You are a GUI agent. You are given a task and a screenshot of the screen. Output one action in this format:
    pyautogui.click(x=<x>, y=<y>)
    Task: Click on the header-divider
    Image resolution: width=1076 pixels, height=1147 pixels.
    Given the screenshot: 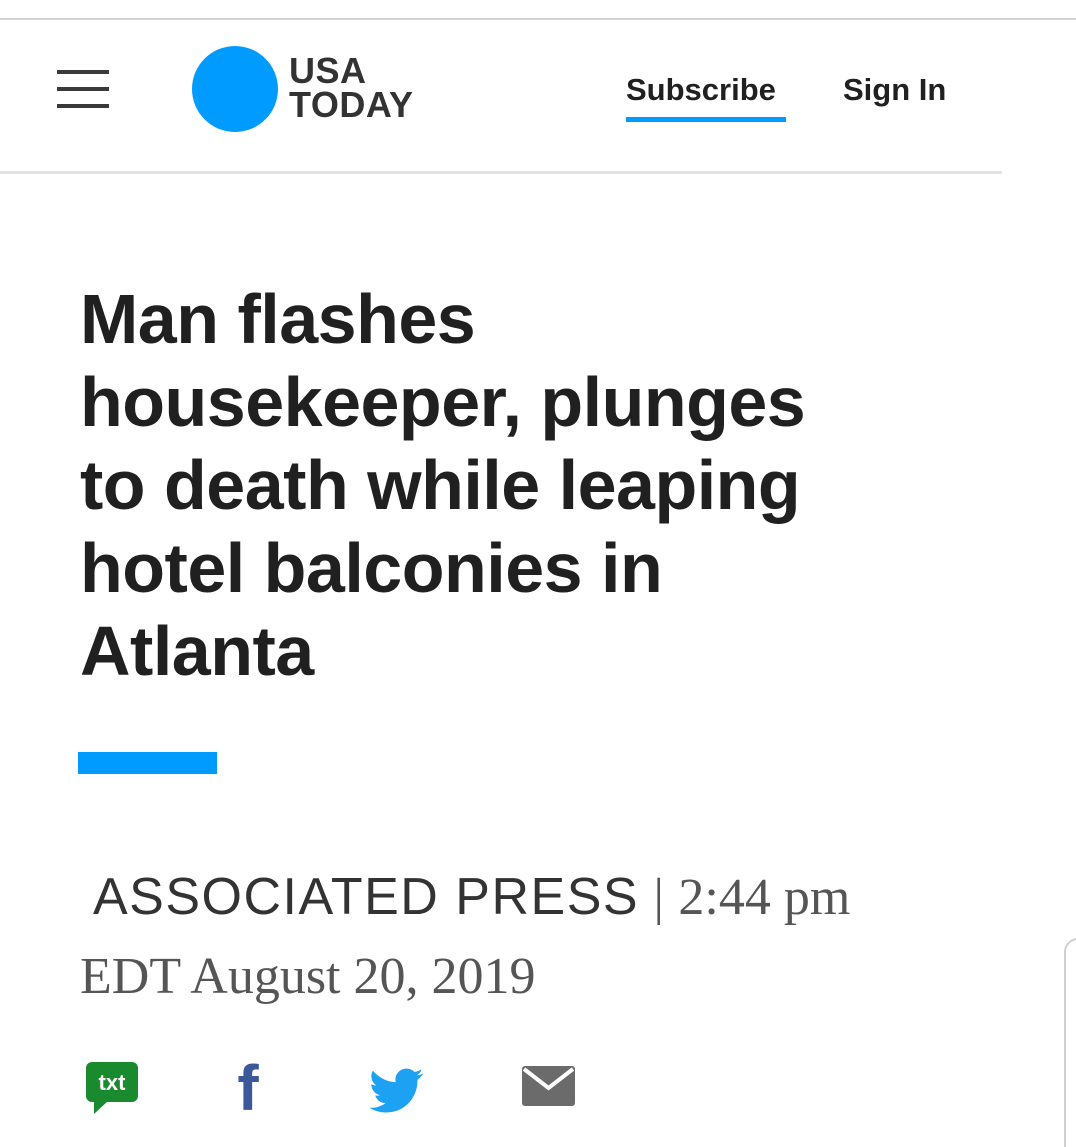 What is the action you would take?
    pyautogui.click(x=501, y=172)
    